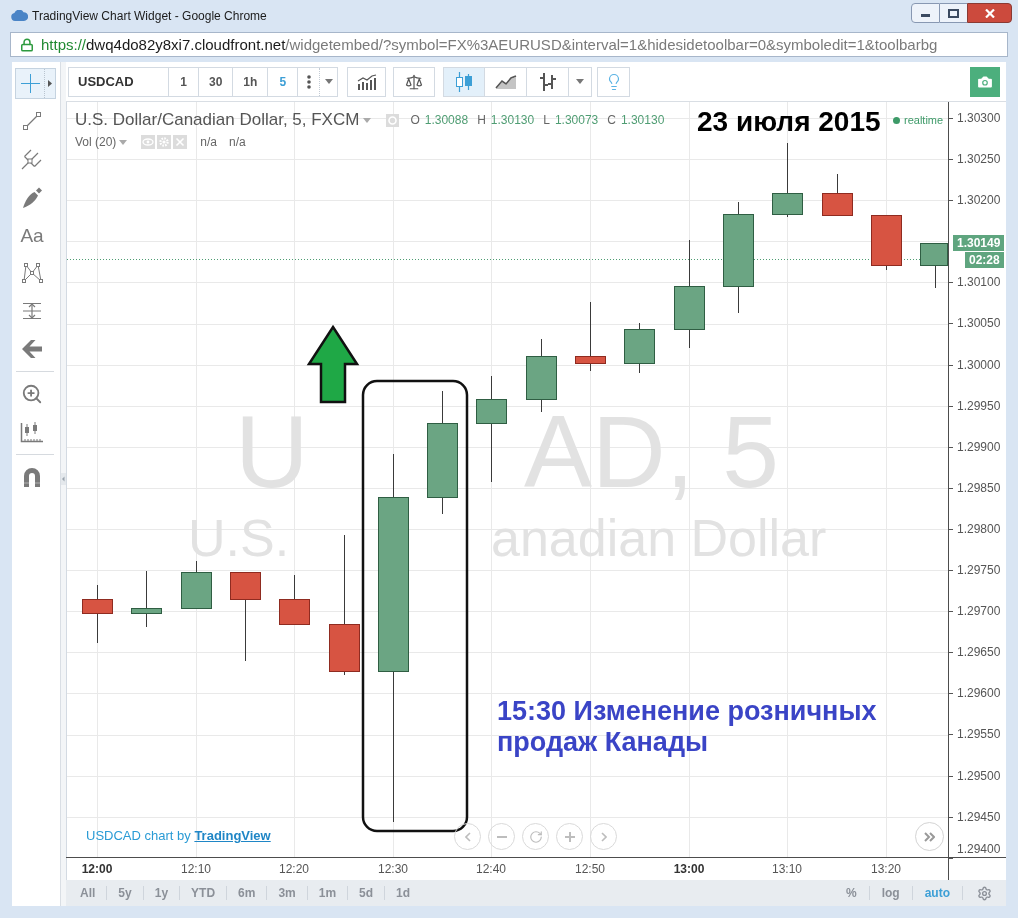 The image size is (1018, 918). What do you see at coordinates (896, 120) in the screenshot?
I see `status-dot-icon` at bounding box center [896, 120].